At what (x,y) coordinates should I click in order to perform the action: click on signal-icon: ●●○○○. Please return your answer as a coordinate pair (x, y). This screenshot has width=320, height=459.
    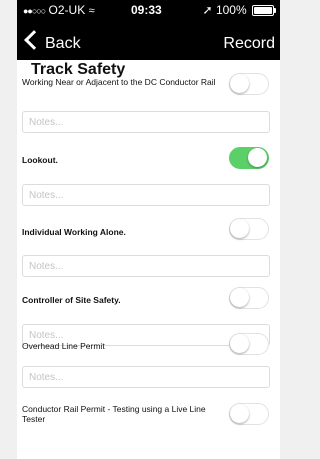
    Looking at the image, I should click on (34, 11).